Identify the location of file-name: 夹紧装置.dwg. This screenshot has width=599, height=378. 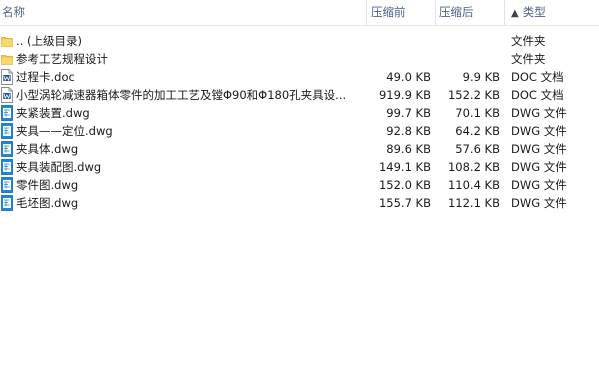
(53, 113).